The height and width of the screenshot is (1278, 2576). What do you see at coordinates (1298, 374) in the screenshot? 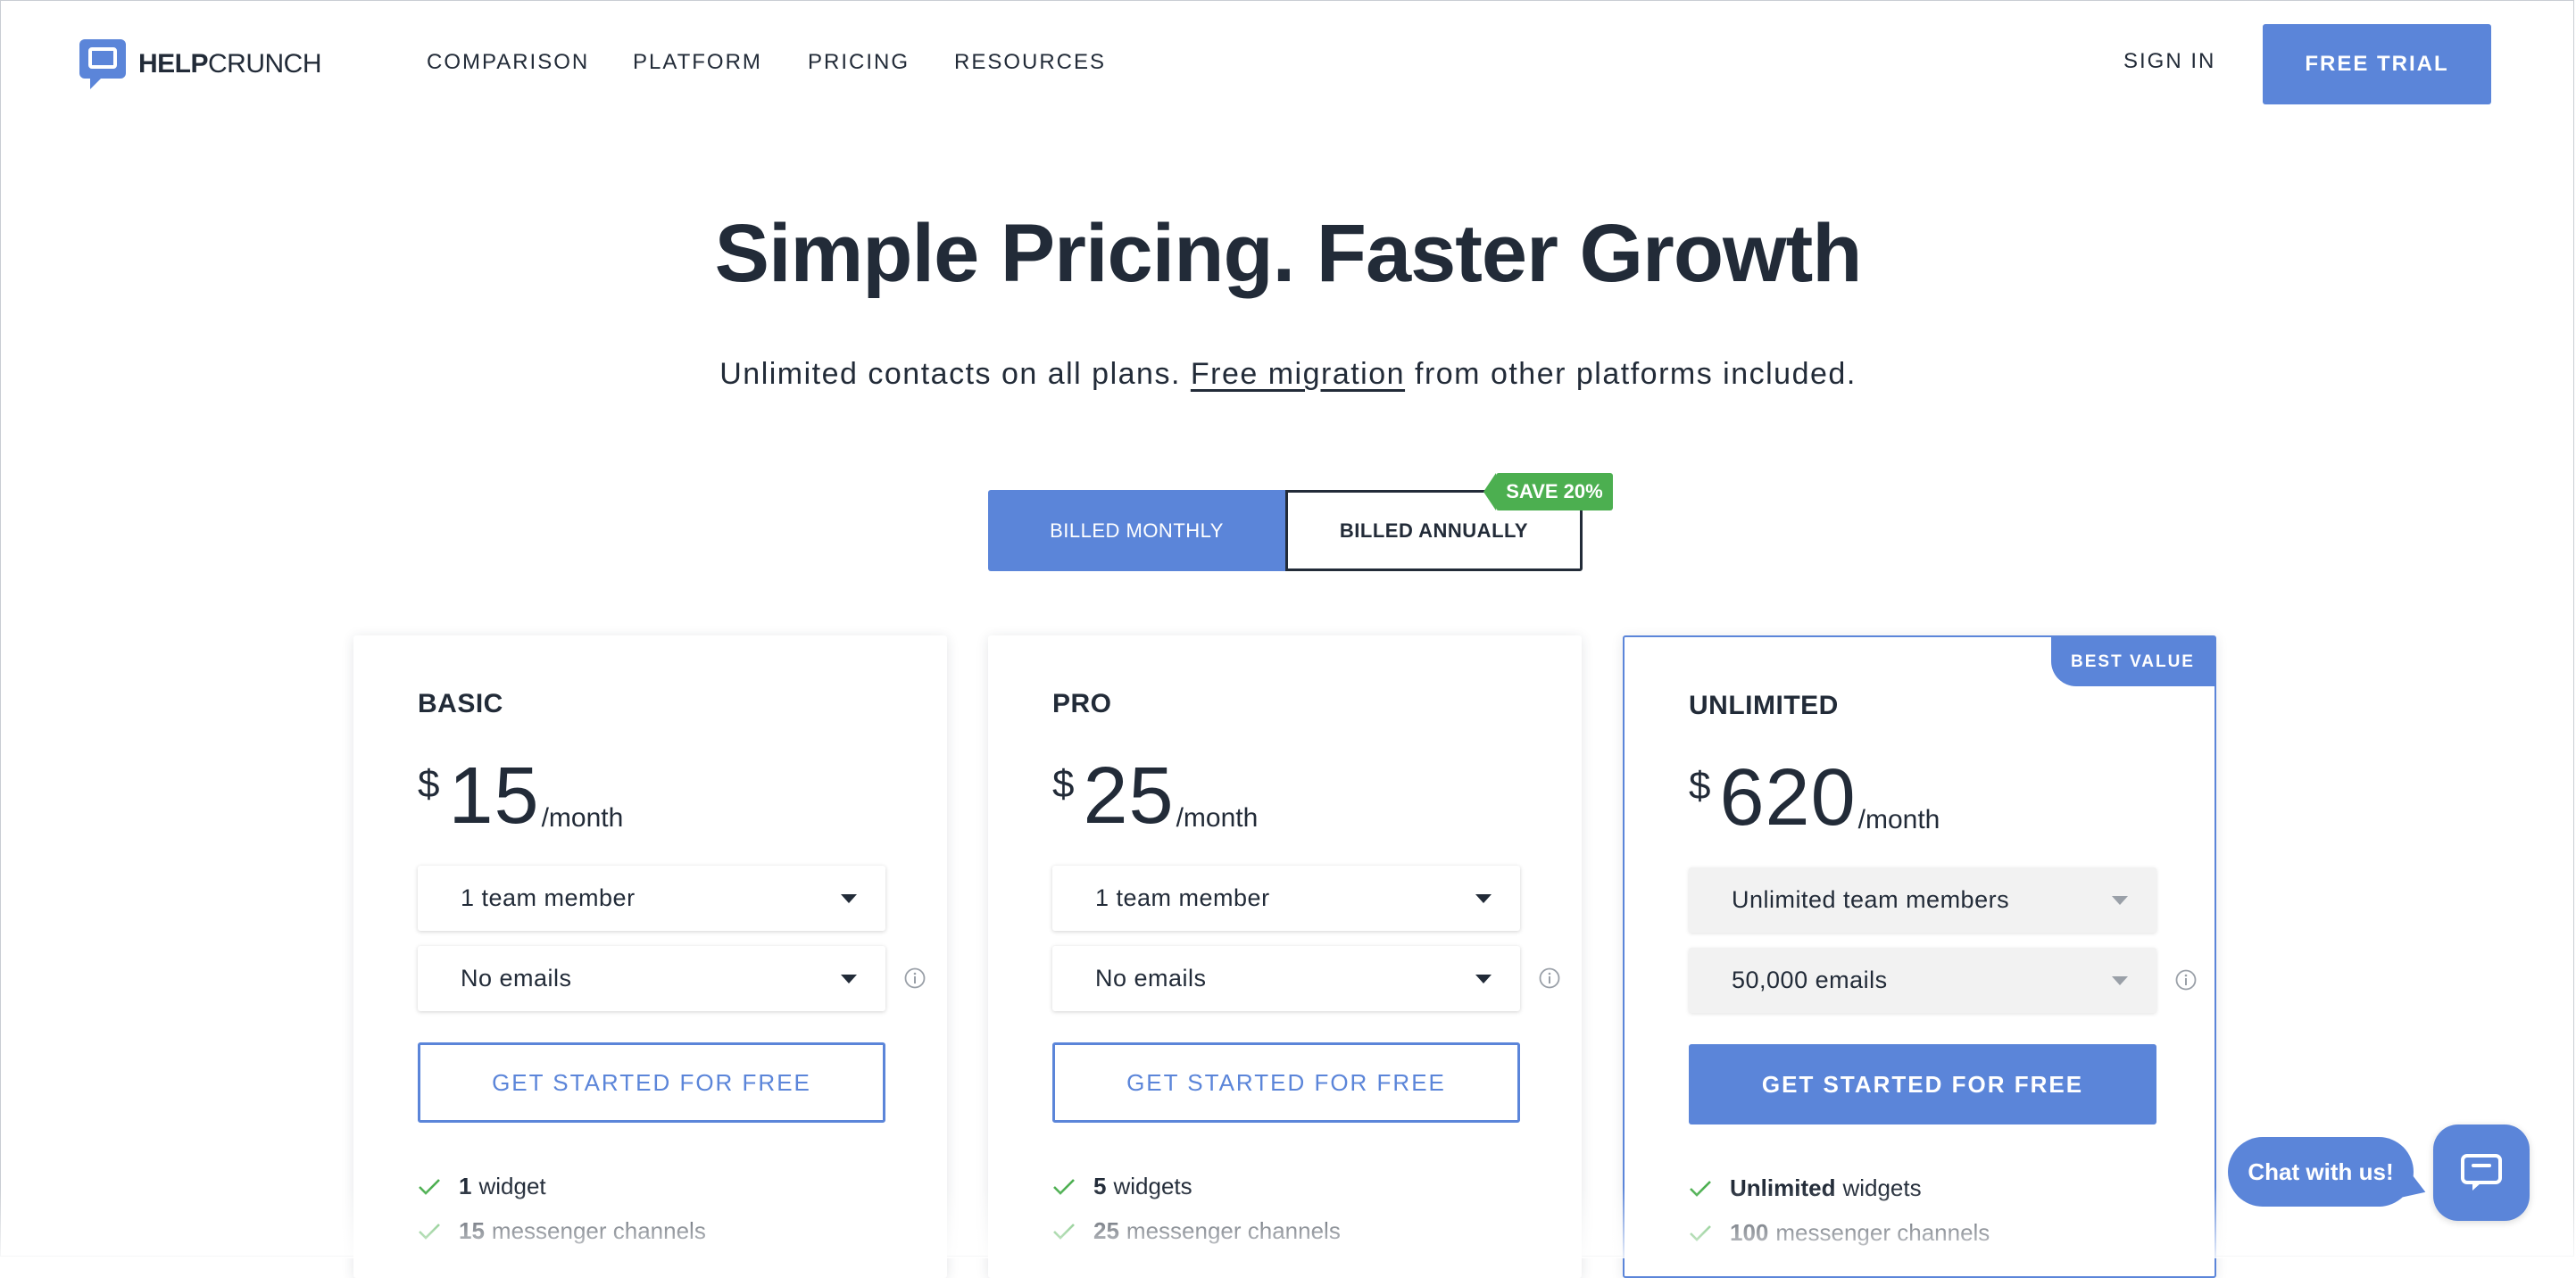
I see `free-migration-link: Free migration` at bounding box center [1298, 374].